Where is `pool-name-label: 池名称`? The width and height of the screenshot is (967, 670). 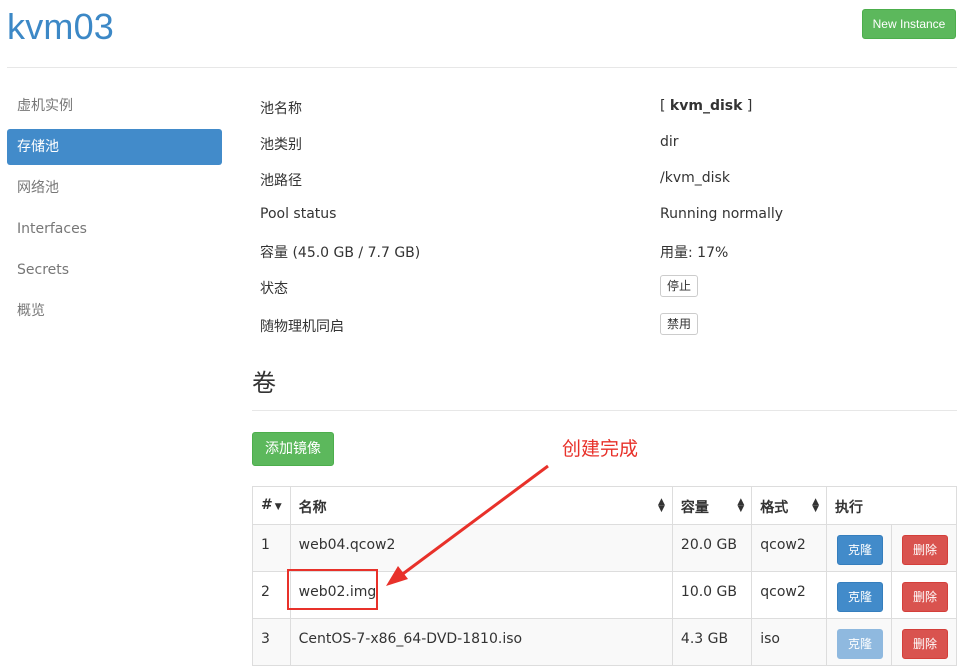 pool-name-label: 池名称 is located at coordinates (281, 109).